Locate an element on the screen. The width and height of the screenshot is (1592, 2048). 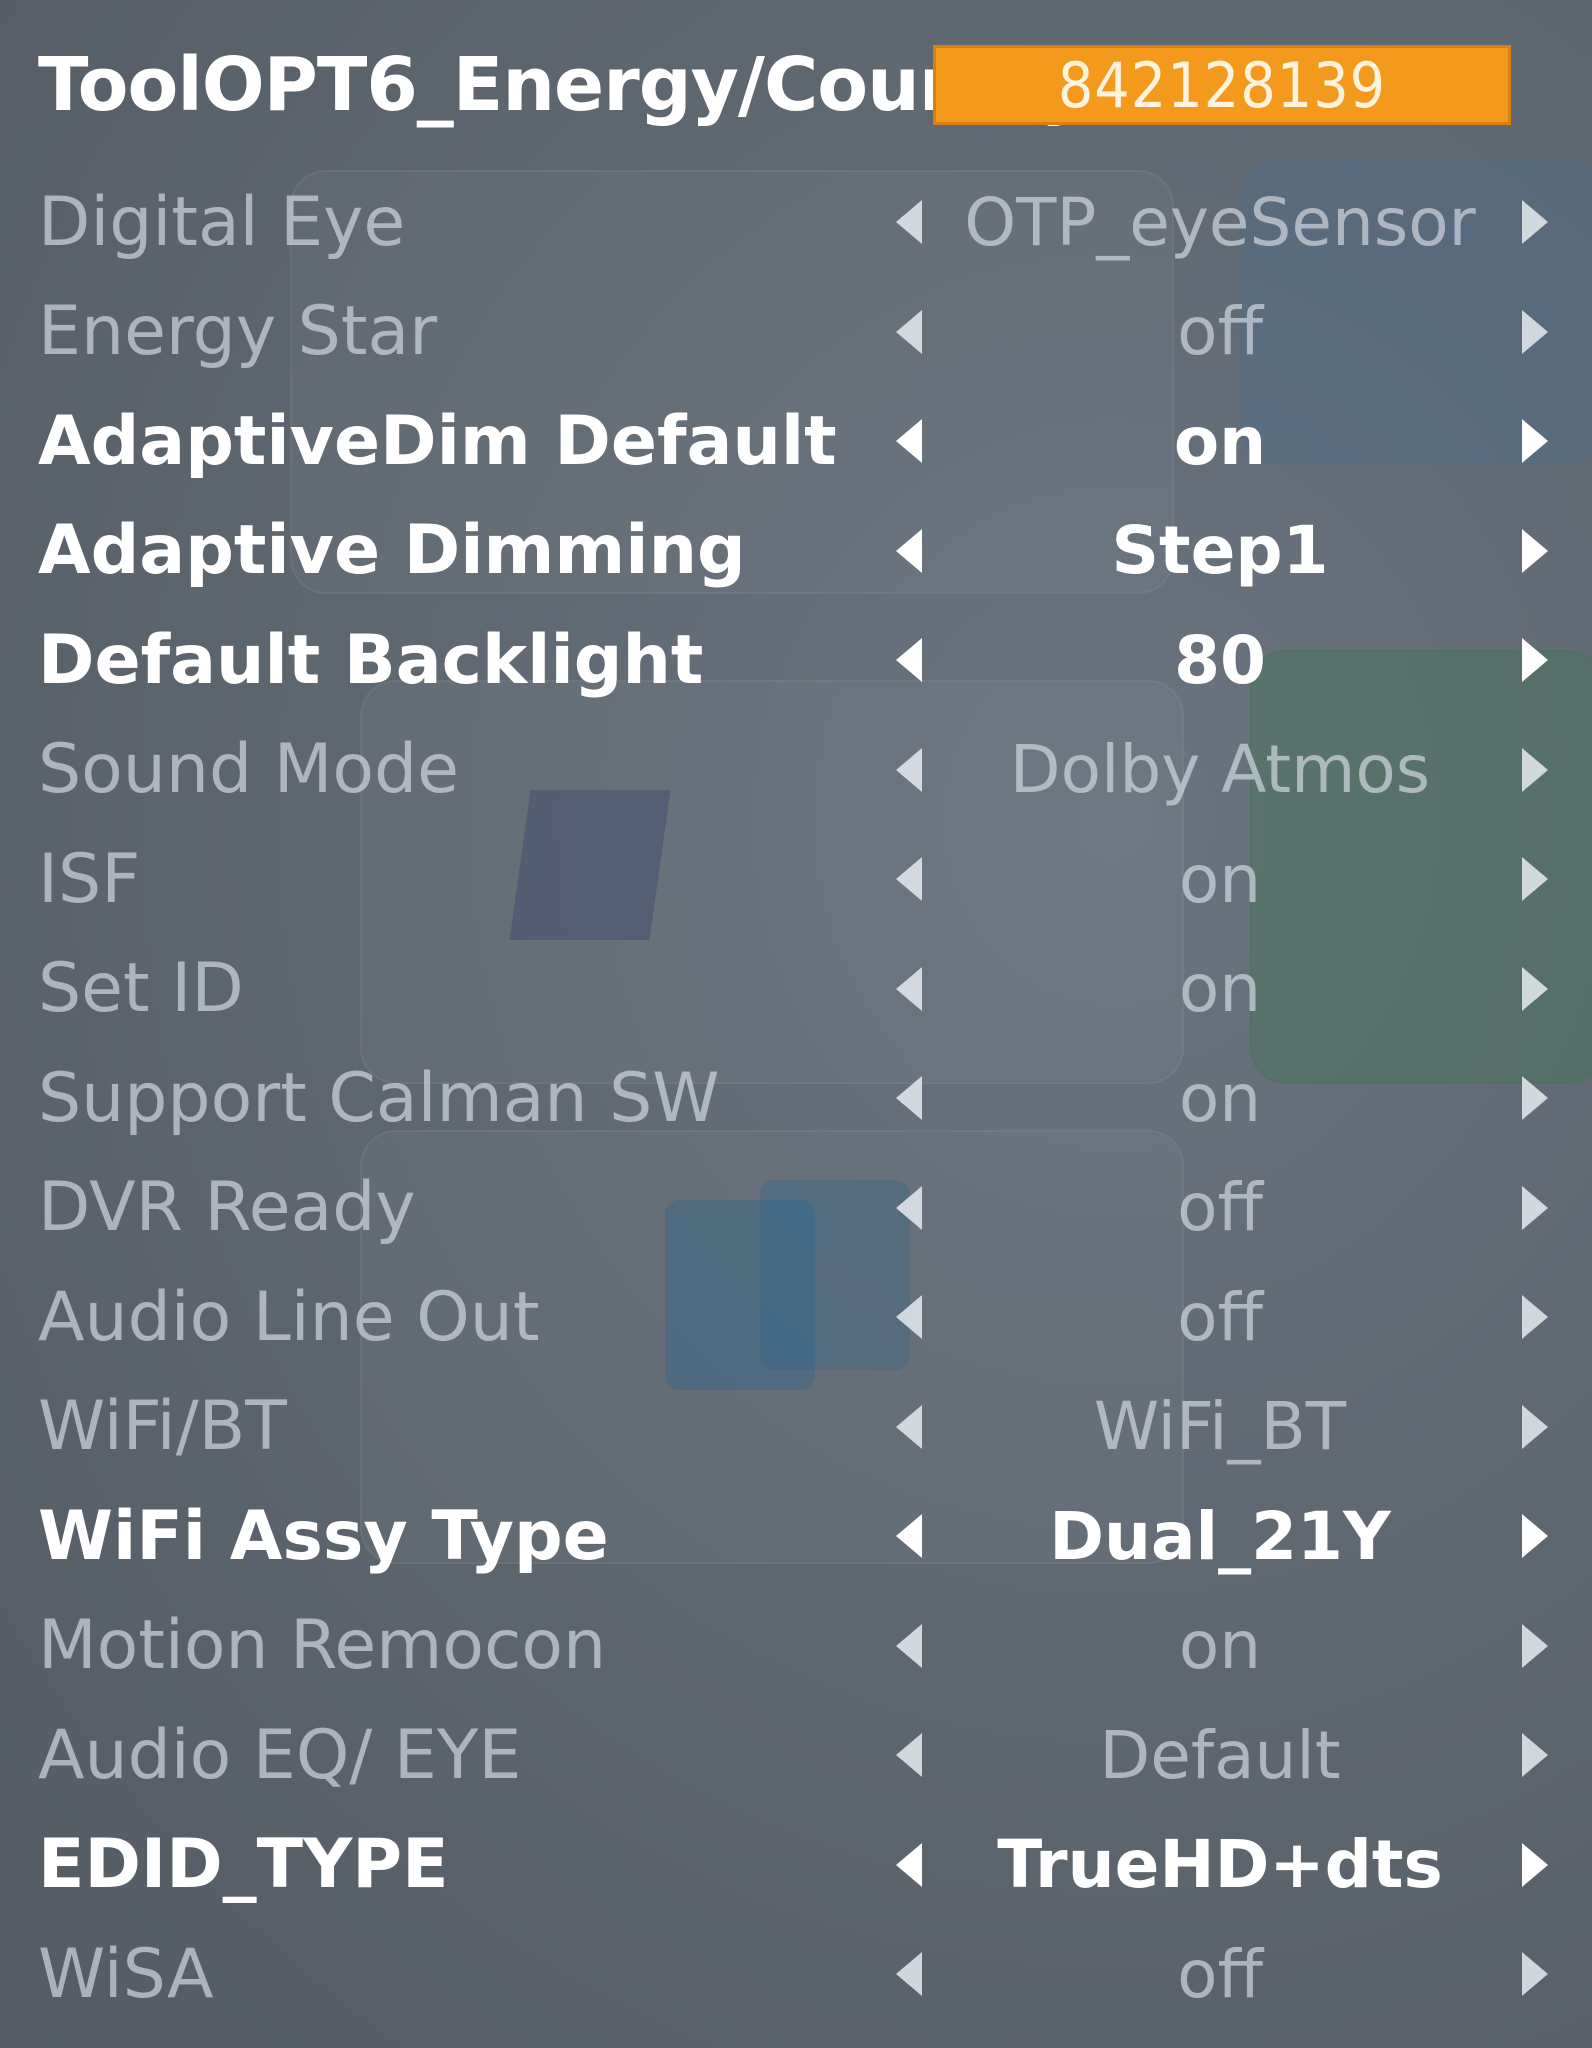
option-row: DVR Ready off is located at coordinates (796, 1208).